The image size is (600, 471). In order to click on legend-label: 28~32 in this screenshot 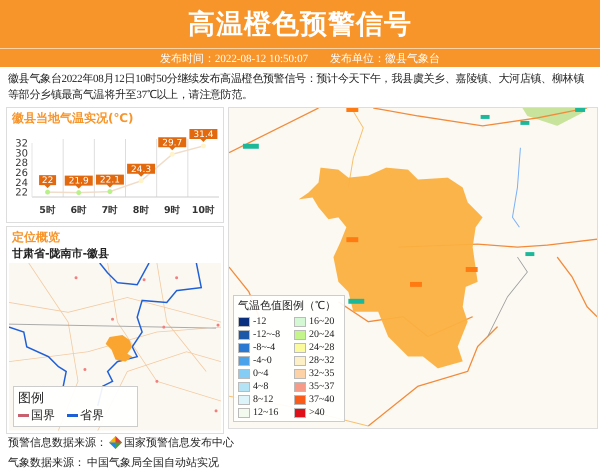, I will do `click(321, 360)`.